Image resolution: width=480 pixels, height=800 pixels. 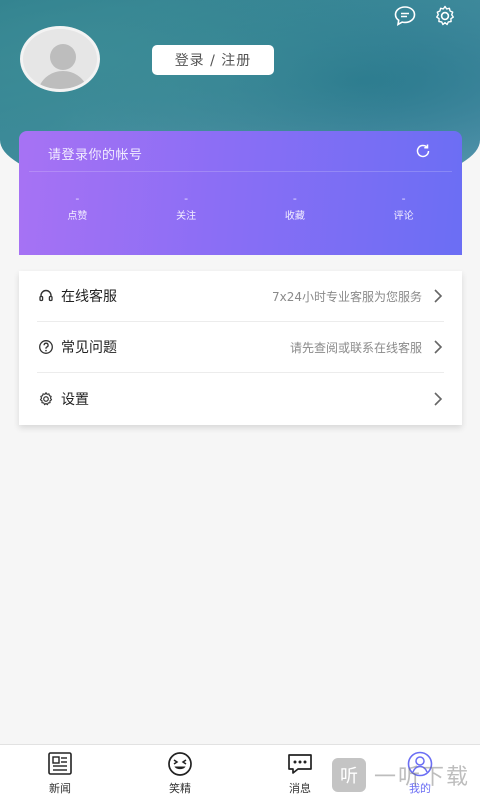 I want to click on stat-label: 评论, so click(x=403, y=216).